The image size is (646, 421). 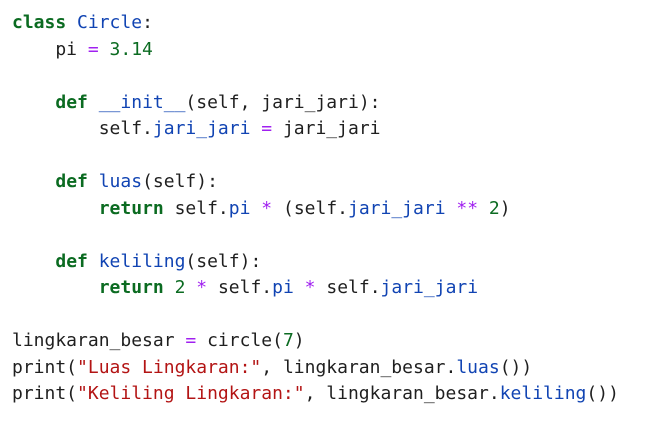 What do you see at coordinates (39, 22) in the screenshot?
I see `code-token: class` at bounding box center [39, 22].